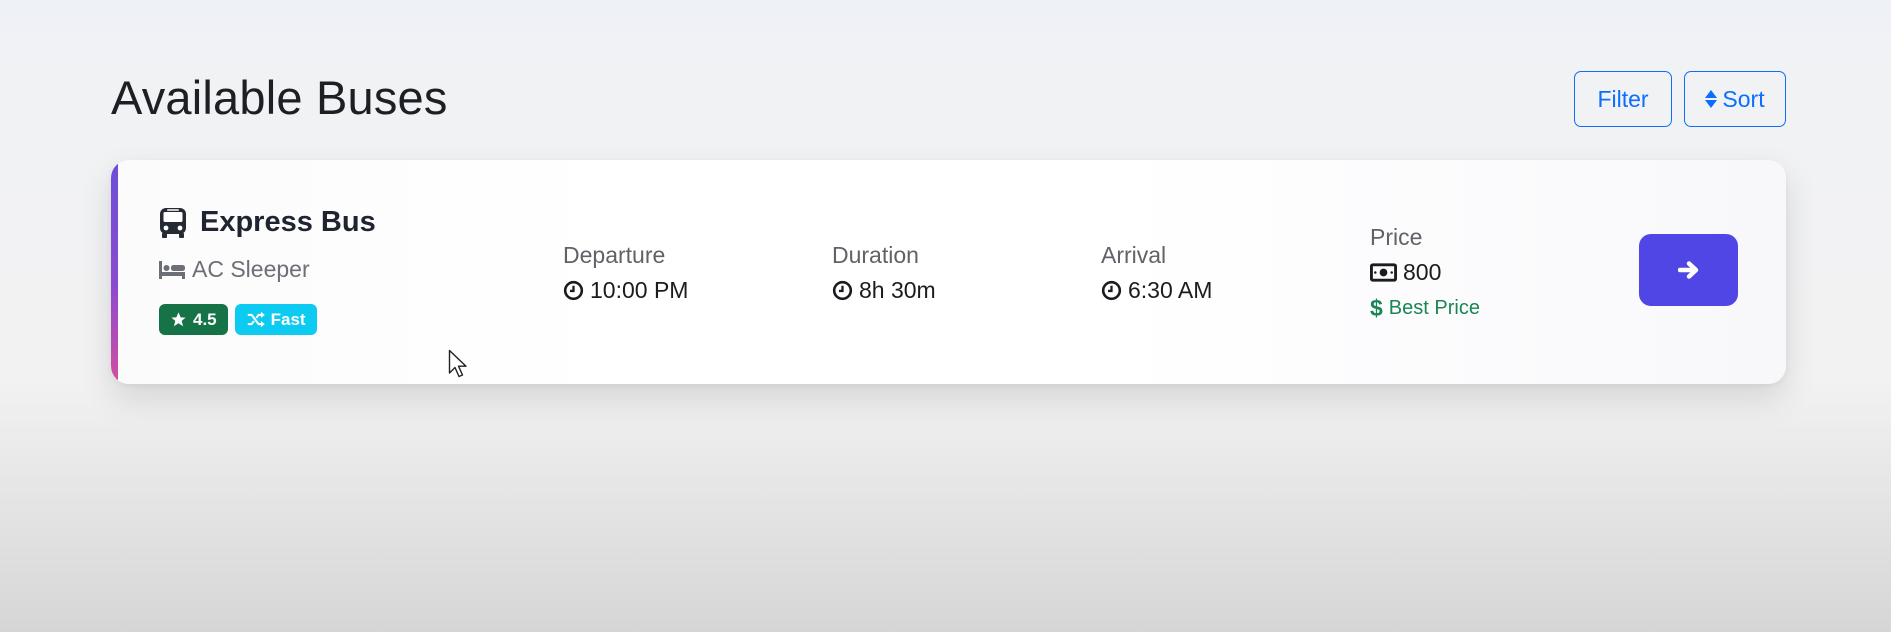  What do you see at coordinates (884, 273) in the screenshot?
I see `duration-column: Duration 8h 30m` at bounding box center [884, 273].